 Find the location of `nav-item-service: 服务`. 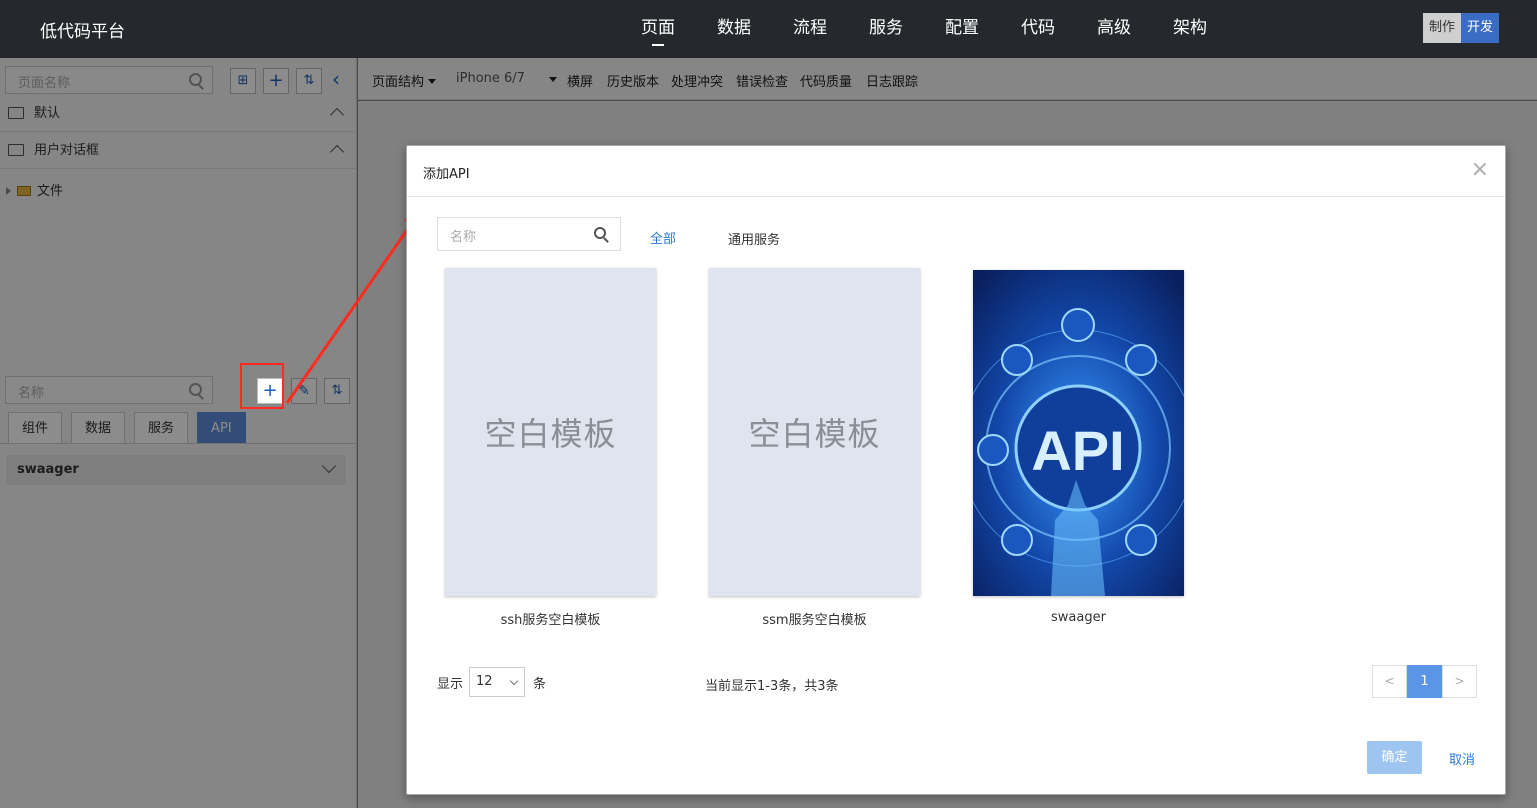

nav-item-service: 服务 is located at coordinates (886, 29).